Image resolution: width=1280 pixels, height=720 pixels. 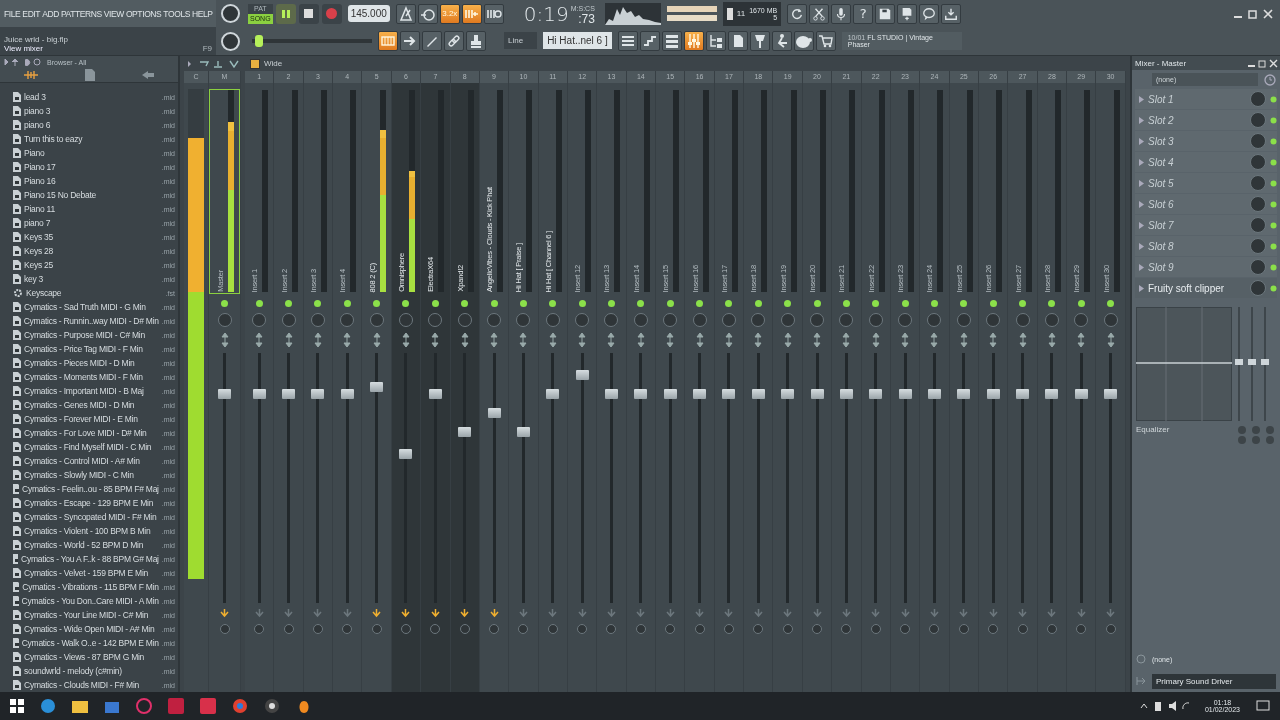 I want to click on tempo-field: 145.000, so click(x=368, y=13).